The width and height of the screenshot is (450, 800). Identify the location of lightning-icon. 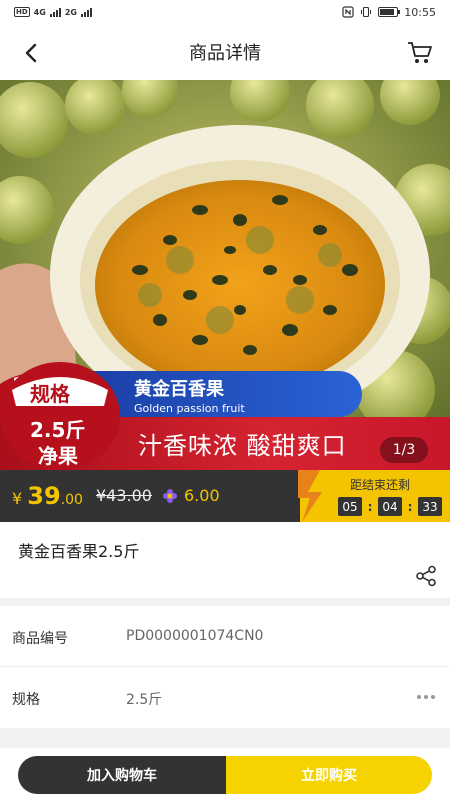
(310, 496).